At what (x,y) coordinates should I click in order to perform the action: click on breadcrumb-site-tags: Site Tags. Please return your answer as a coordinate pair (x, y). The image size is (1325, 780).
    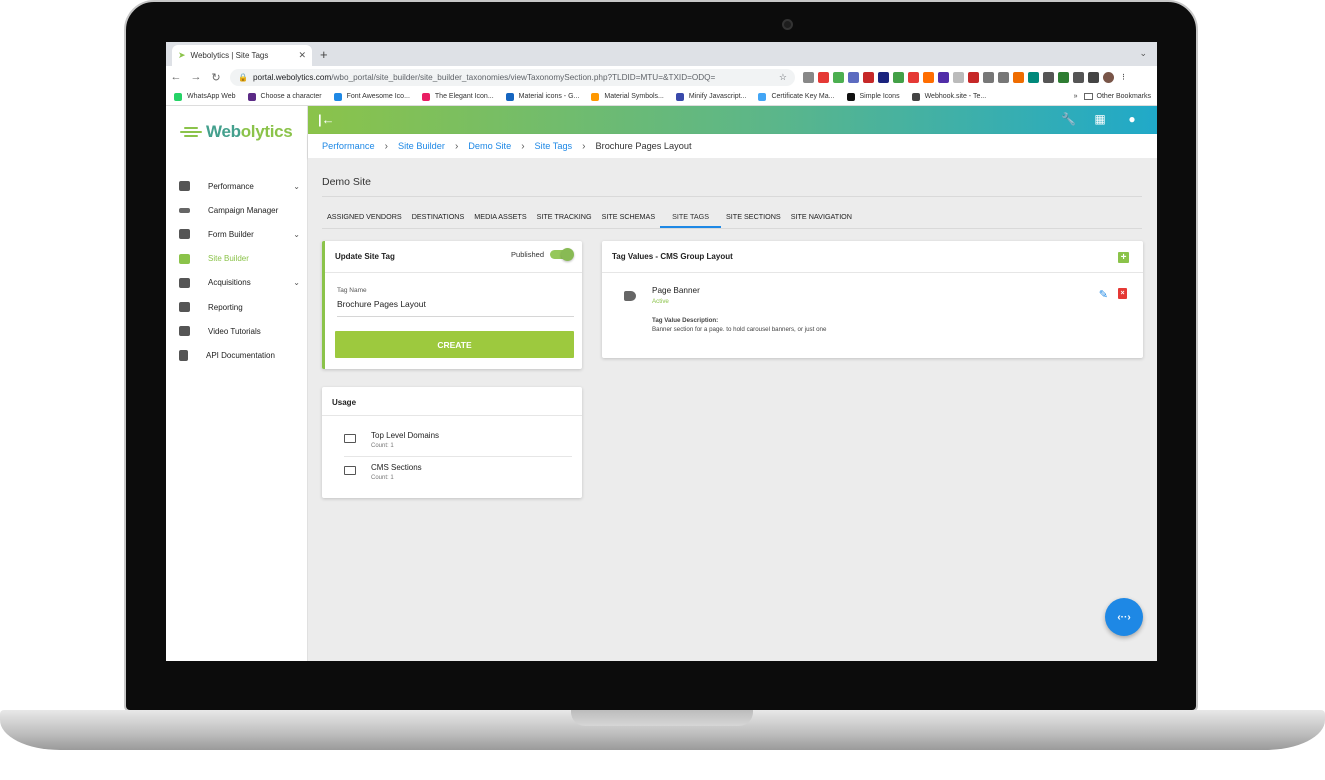
    Looking at the image, I should click on (554, 146).